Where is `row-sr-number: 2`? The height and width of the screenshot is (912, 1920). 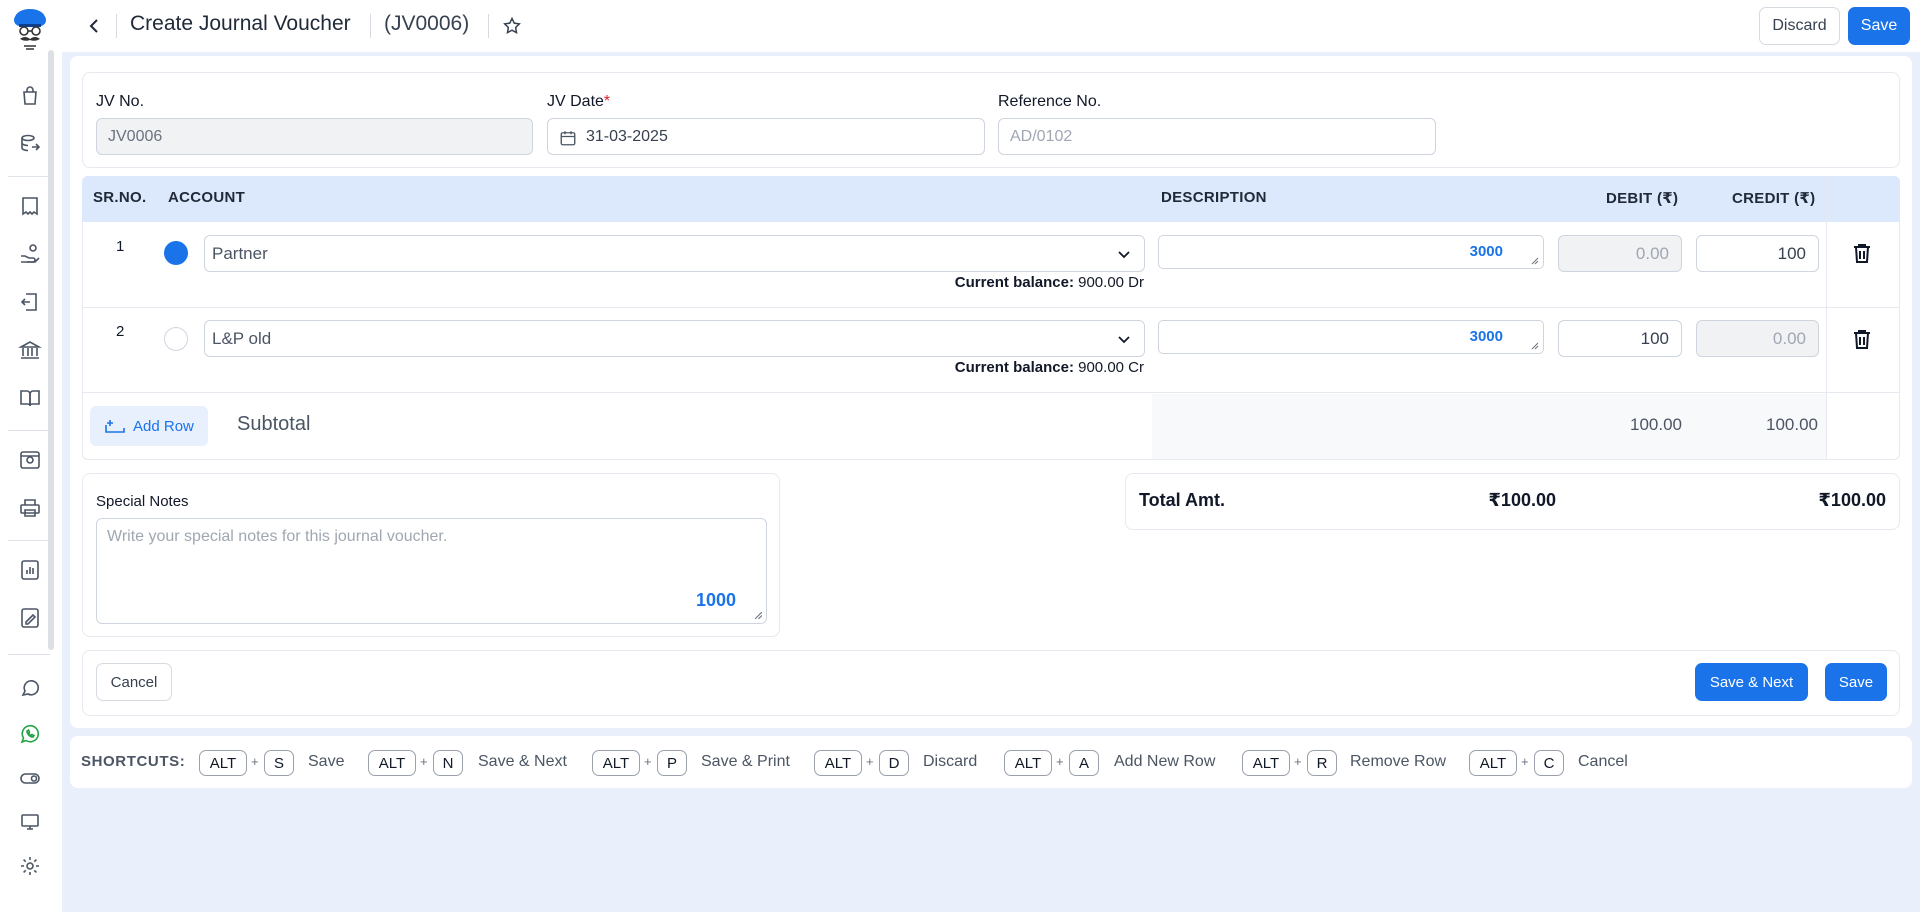 row-sr-number: 2 is located at coordinates (120, 331).